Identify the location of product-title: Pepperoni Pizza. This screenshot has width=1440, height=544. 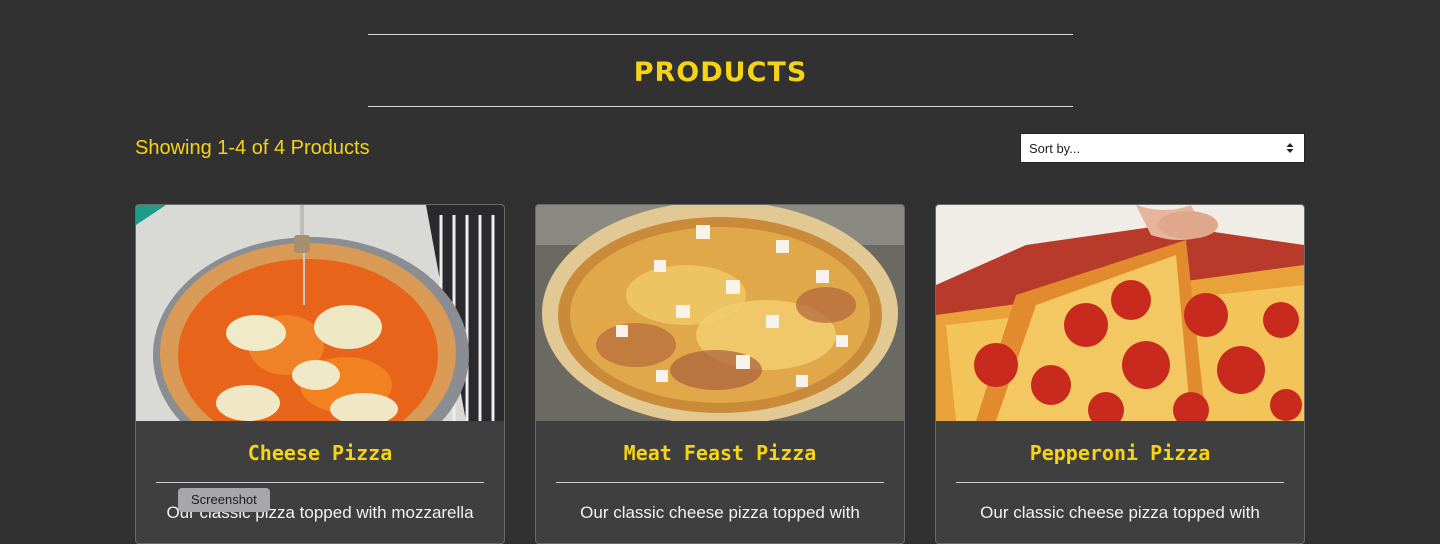
(1120, 453).